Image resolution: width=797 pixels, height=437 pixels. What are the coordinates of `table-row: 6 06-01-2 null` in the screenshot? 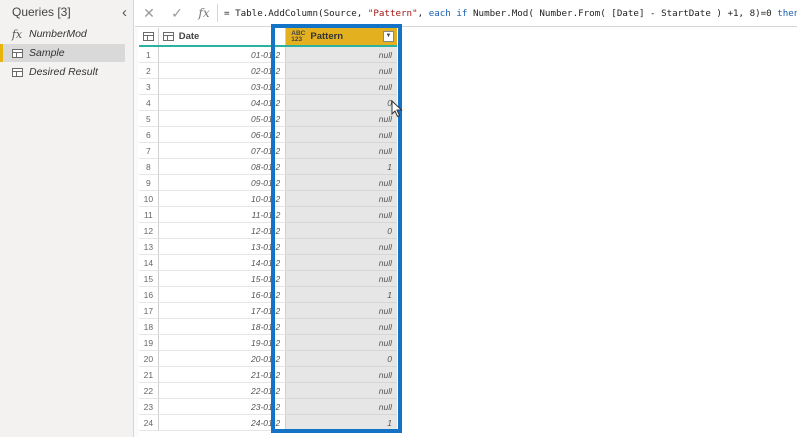 It's located at (268, 135).